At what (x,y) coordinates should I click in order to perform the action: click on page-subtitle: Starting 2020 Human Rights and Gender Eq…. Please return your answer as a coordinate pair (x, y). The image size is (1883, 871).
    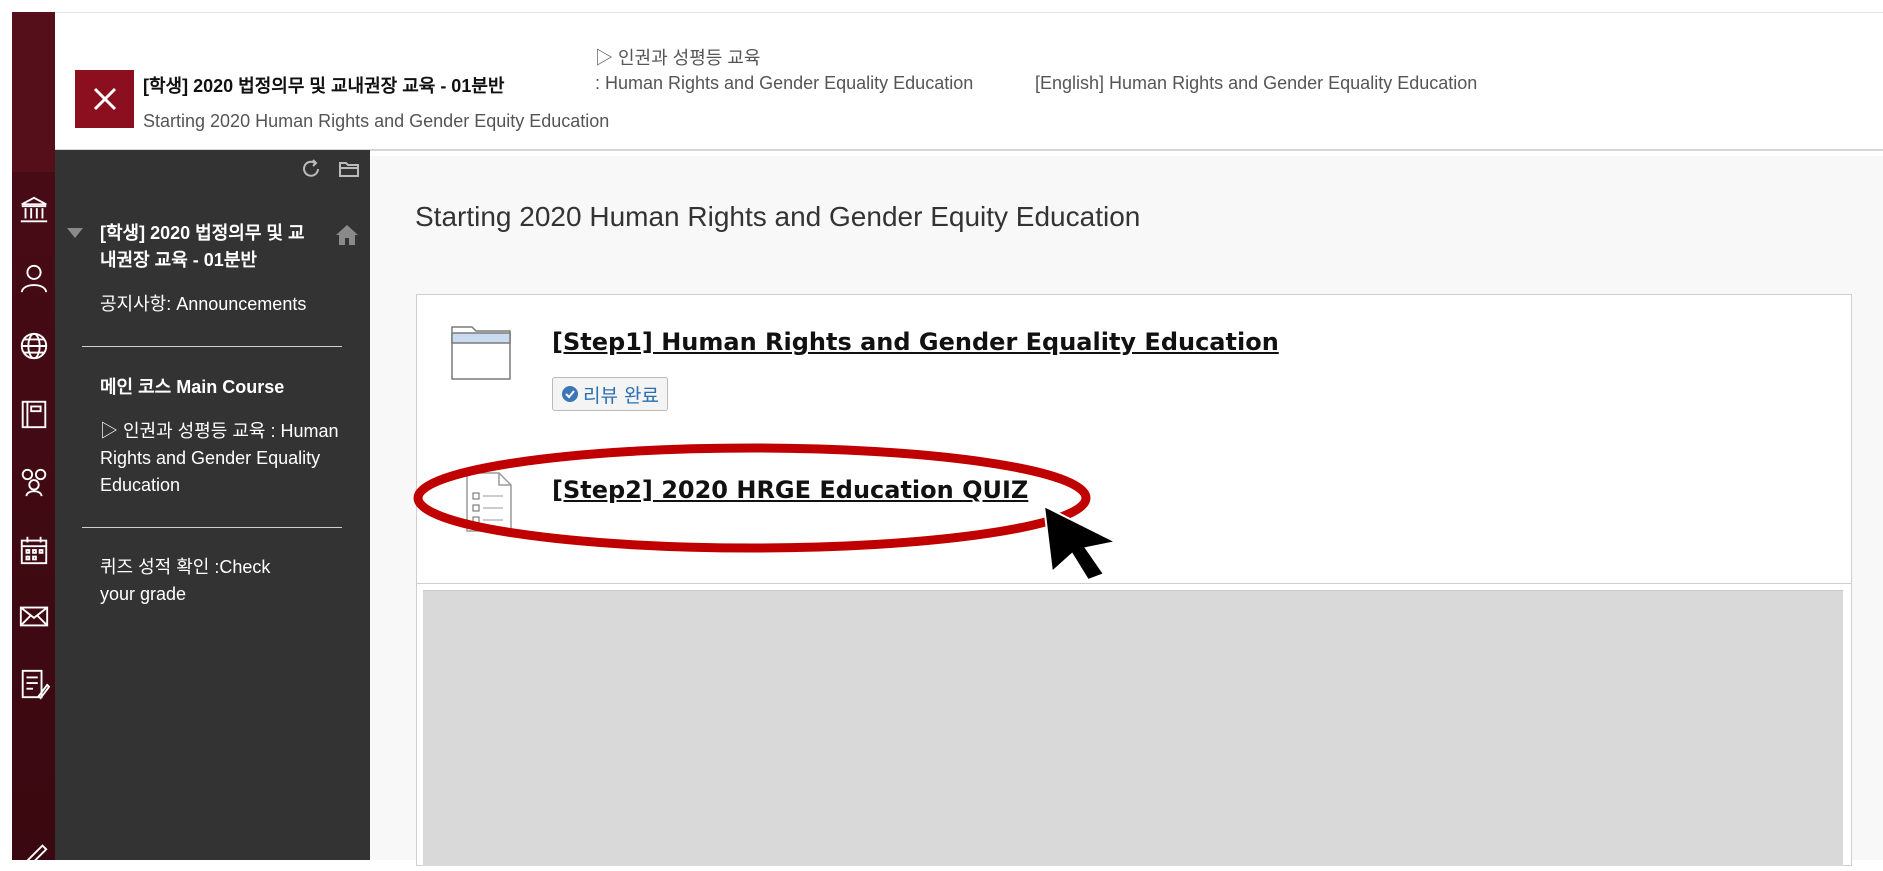
    Looking at the image, I should click on (376, 121).